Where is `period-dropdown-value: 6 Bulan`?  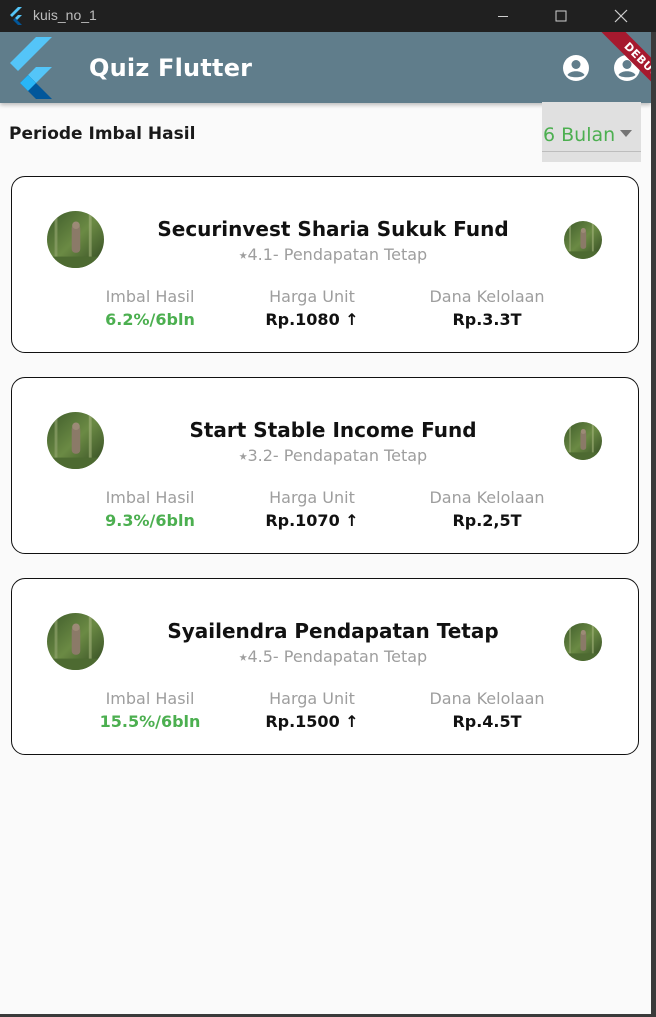
period-dropdown-value: 6 Bulan is located at coordinates (579, 135).